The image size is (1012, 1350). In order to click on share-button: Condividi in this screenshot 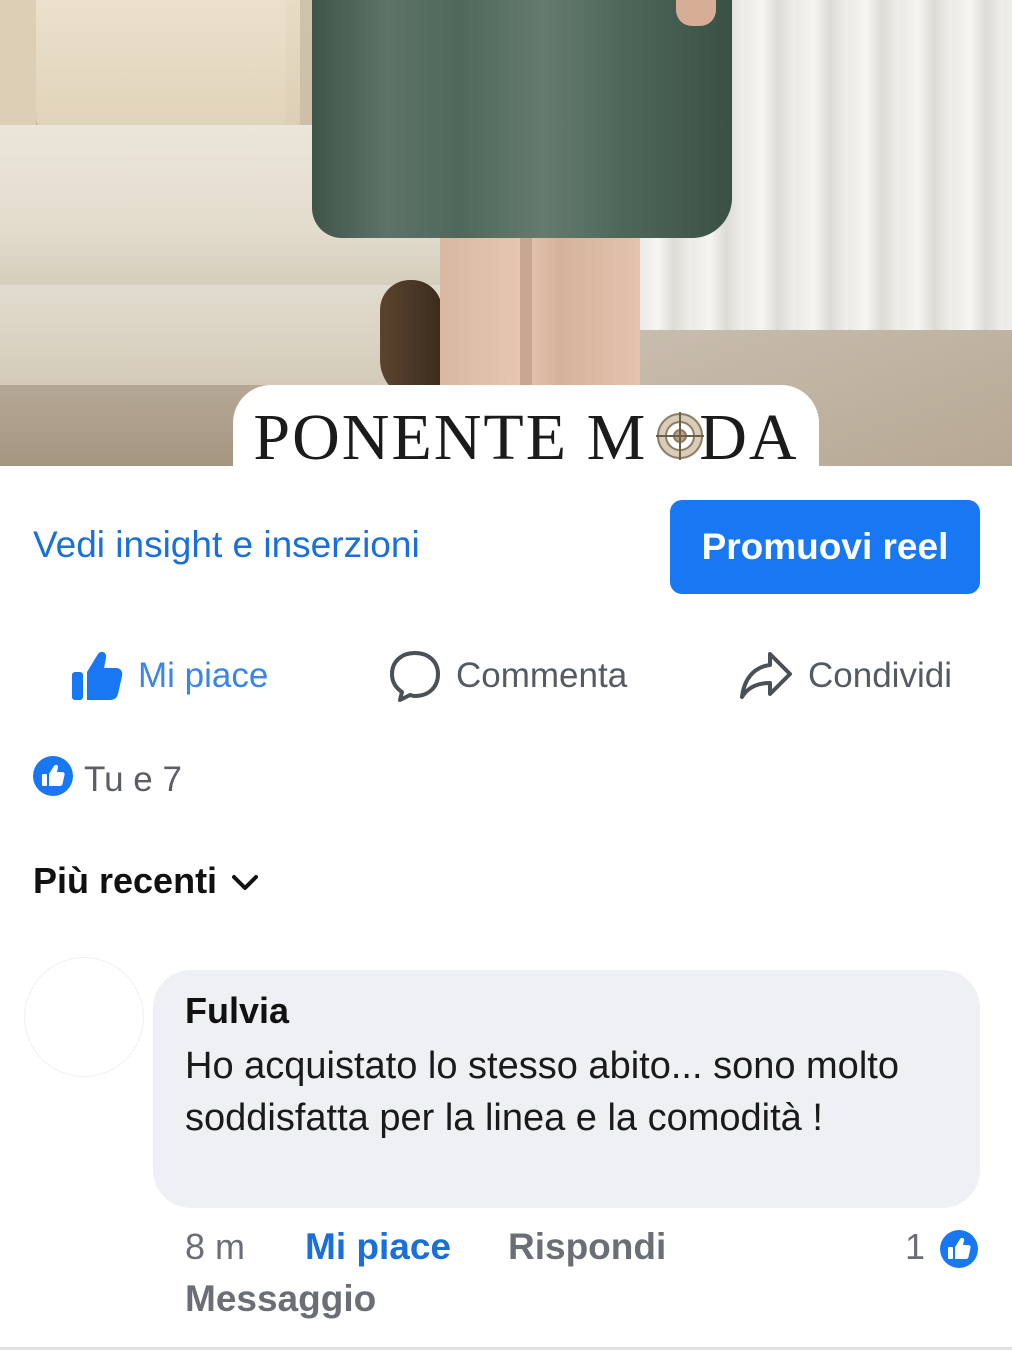, I will do `click(845, 676)`.